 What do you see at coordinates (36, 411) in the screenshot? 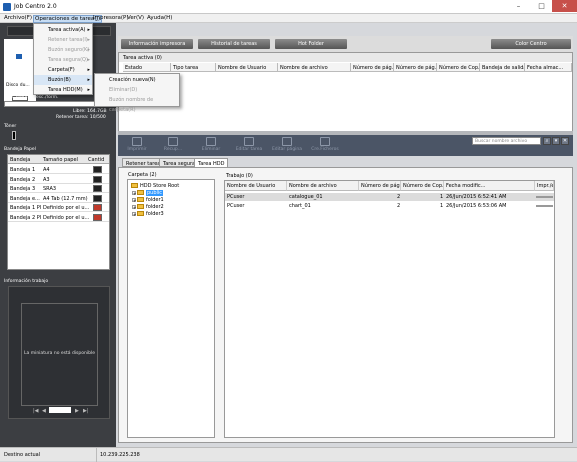
I see `first-page-icon: |◀` at bounding box center [36, 411].